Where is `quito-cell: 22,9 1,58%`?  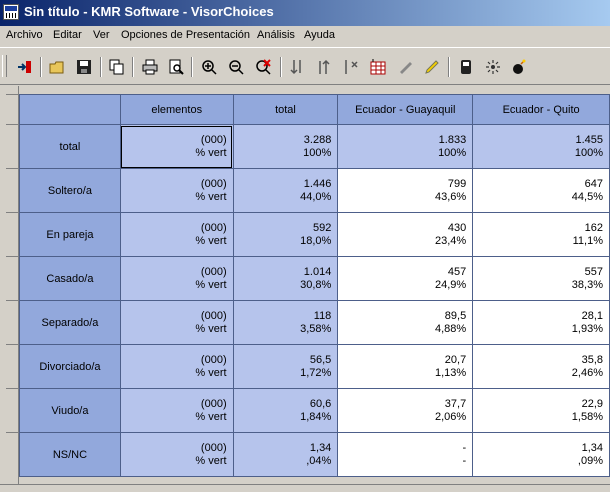
quito-cell: 22,9 1,58% is located at coordinates (541, 410).